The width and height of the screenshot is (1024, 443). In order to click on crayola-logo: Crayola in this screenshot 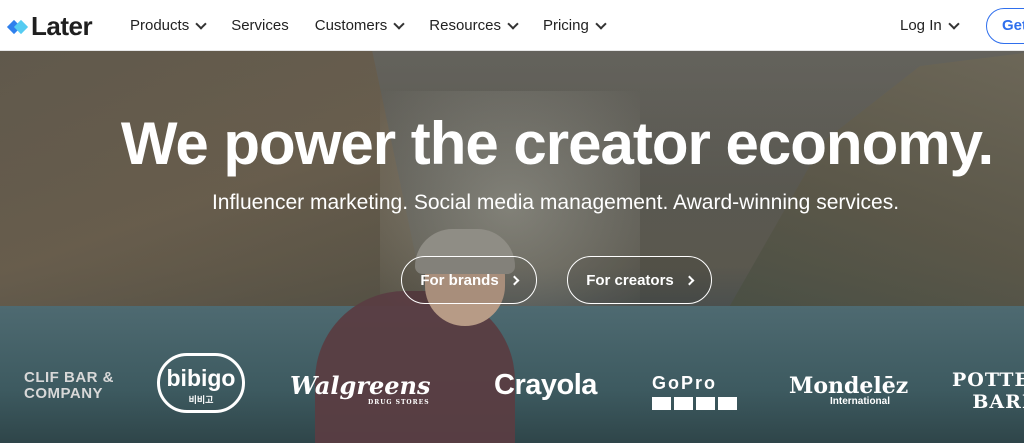, I will do `click(545, 385)`.